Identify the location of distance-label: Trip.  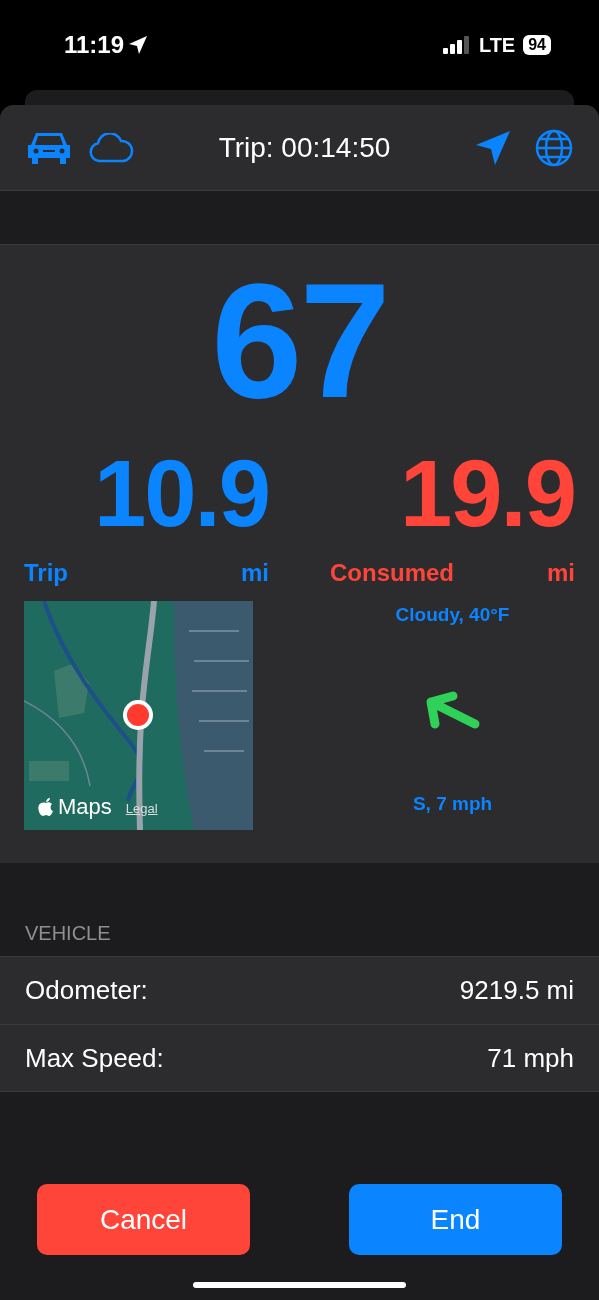
(46, 573).